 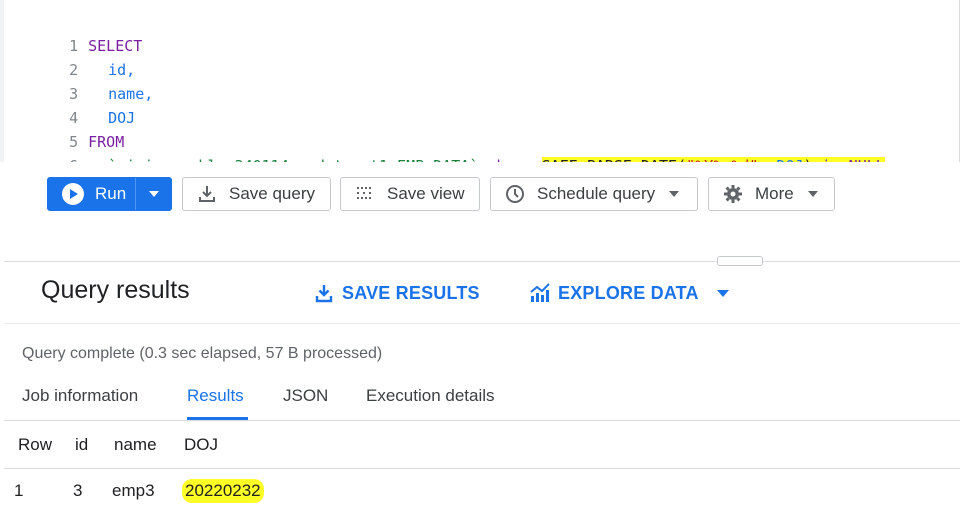 I want to click on code-line-1: 1 SELECT, so click(x=71, y=32).